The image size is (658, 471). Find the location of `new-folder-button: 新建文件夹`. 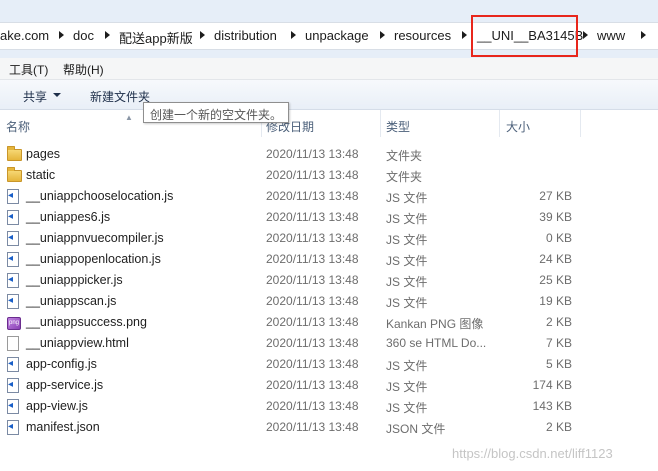

new-folder-button: 新建文件夹 is located at coordinates (120, 96).